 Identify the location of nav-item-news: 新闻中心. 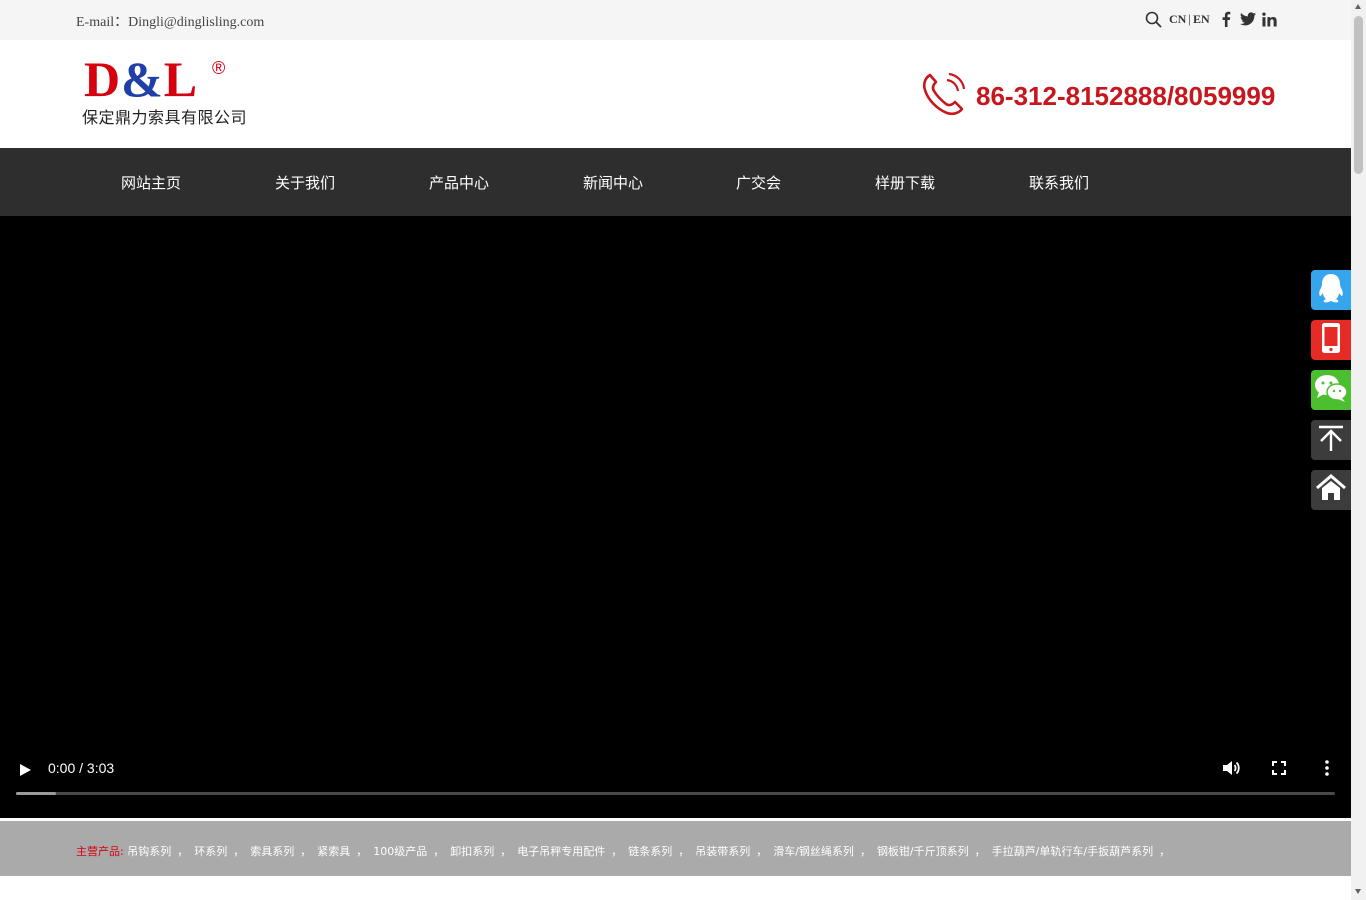
(613, 182).